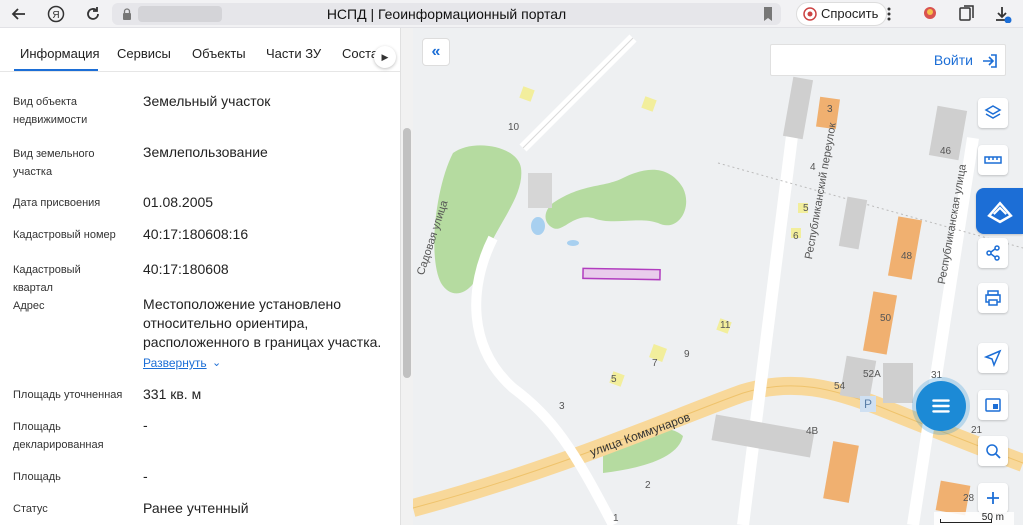  Describe the element at coordinates (54, 163) in the screenshot. I see `label-land-type: Вид земельного участка` at that location.